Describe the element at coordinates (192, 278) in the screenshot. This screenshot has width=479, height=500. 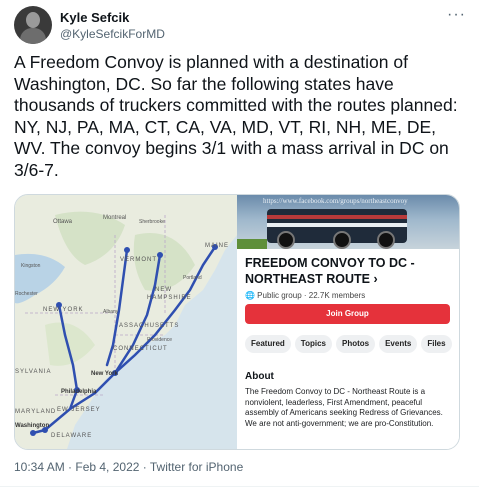
I see `map-label-portland: Portland` at that location.